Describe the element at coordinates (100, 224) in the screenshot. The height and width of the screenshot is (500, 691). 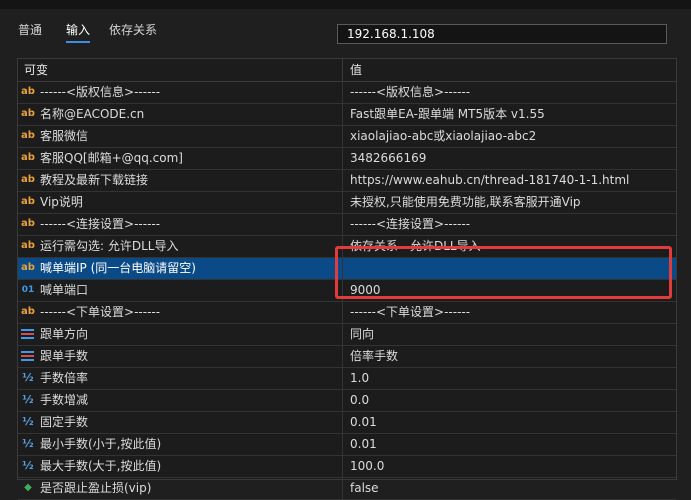
I see `row-label: ------<连接设置>------` at that location.